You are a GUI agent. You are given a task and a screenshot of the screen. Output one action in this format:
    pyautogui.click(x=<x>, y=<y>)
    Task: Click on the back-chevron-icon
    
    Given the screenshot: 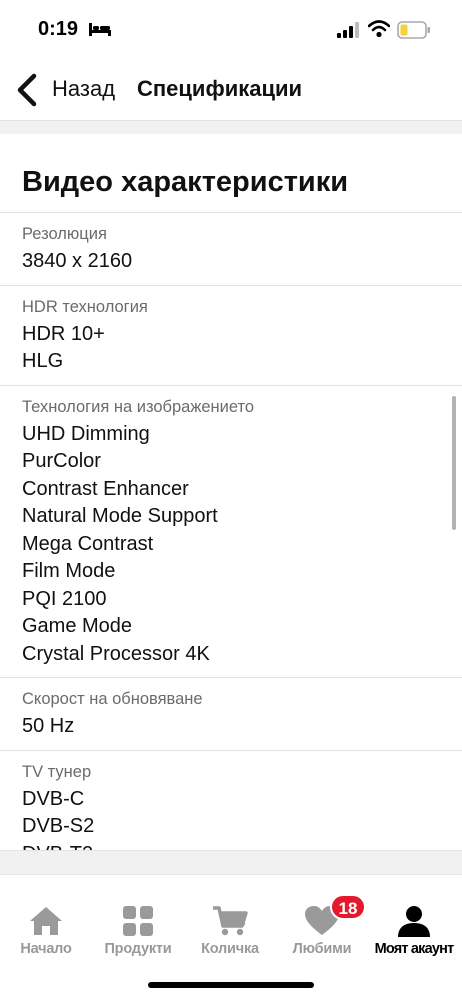 What is the action you would take?
    pyautogui.click(x=28, y=90)
    